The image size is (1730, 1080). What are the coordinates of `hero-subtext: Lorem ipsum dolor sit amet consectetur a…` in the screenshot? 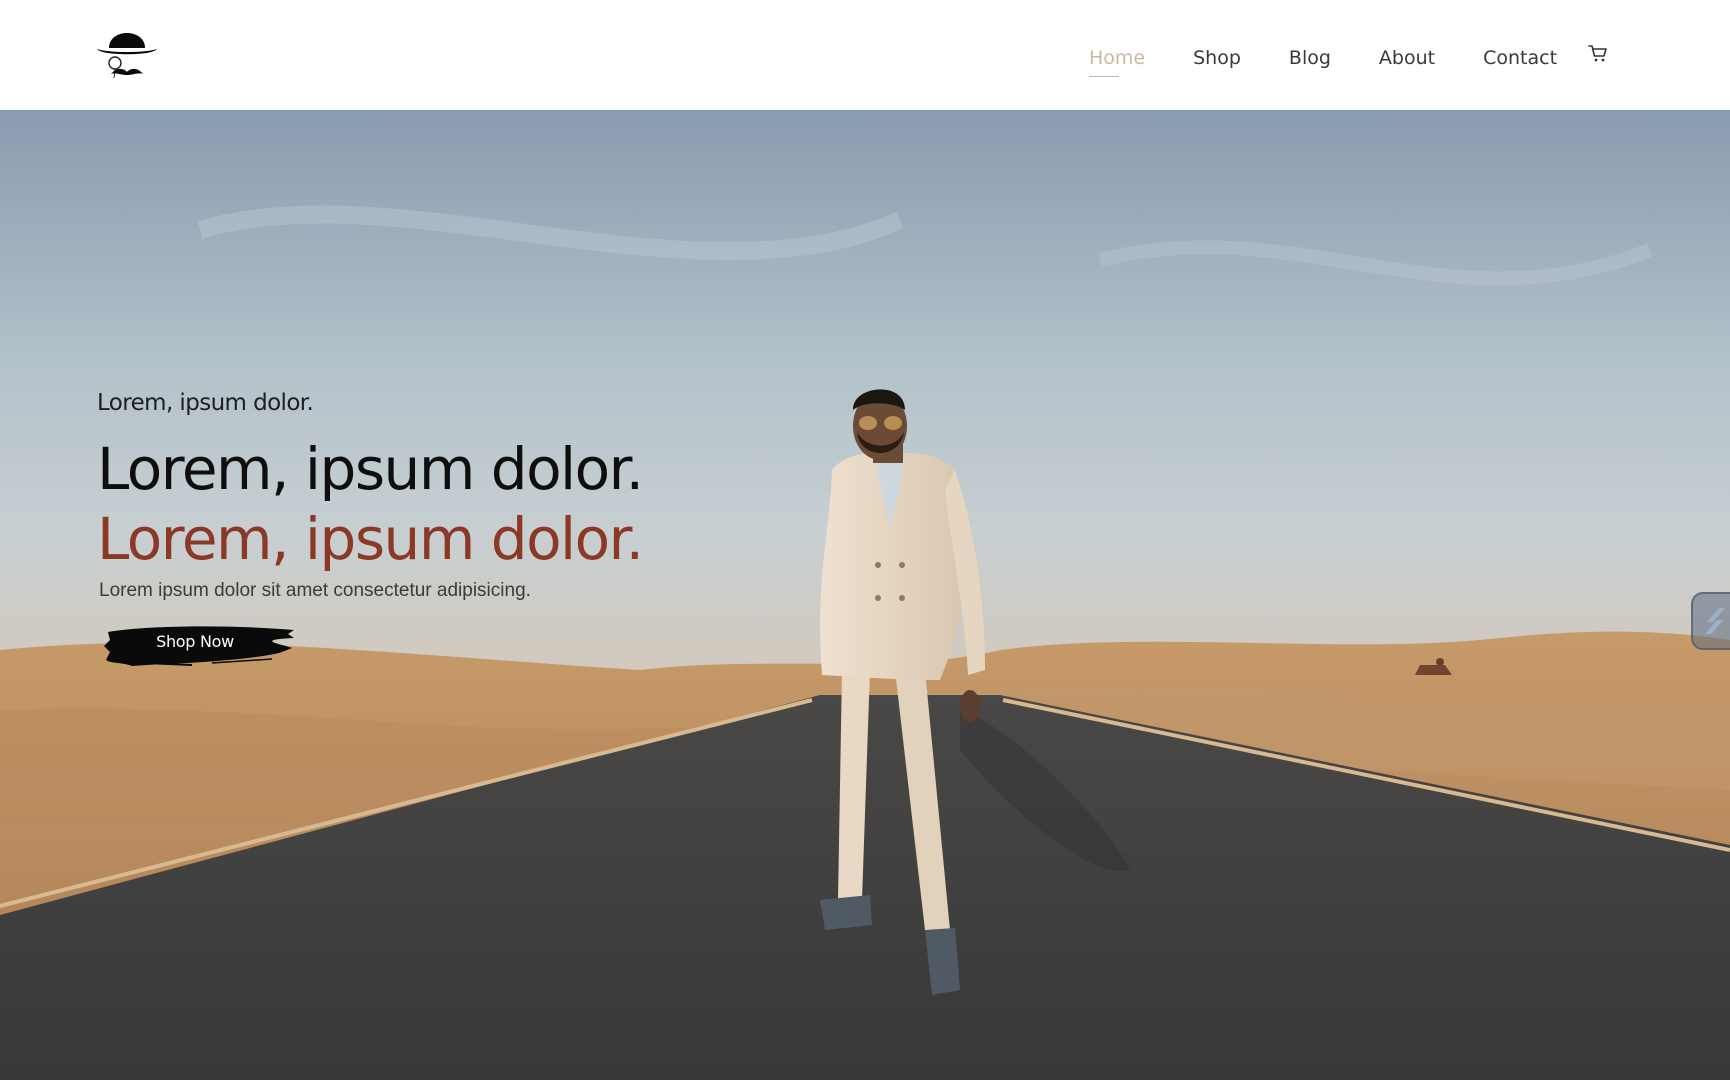 It's located at (315, 590).